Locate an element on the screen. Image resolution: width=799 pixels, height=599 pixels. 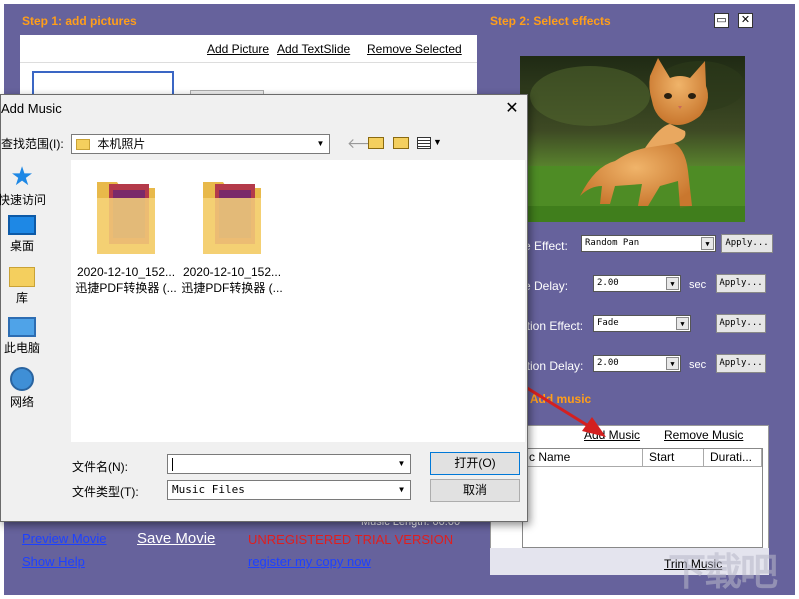
desktop-icon is located at coordinates (22, 225).